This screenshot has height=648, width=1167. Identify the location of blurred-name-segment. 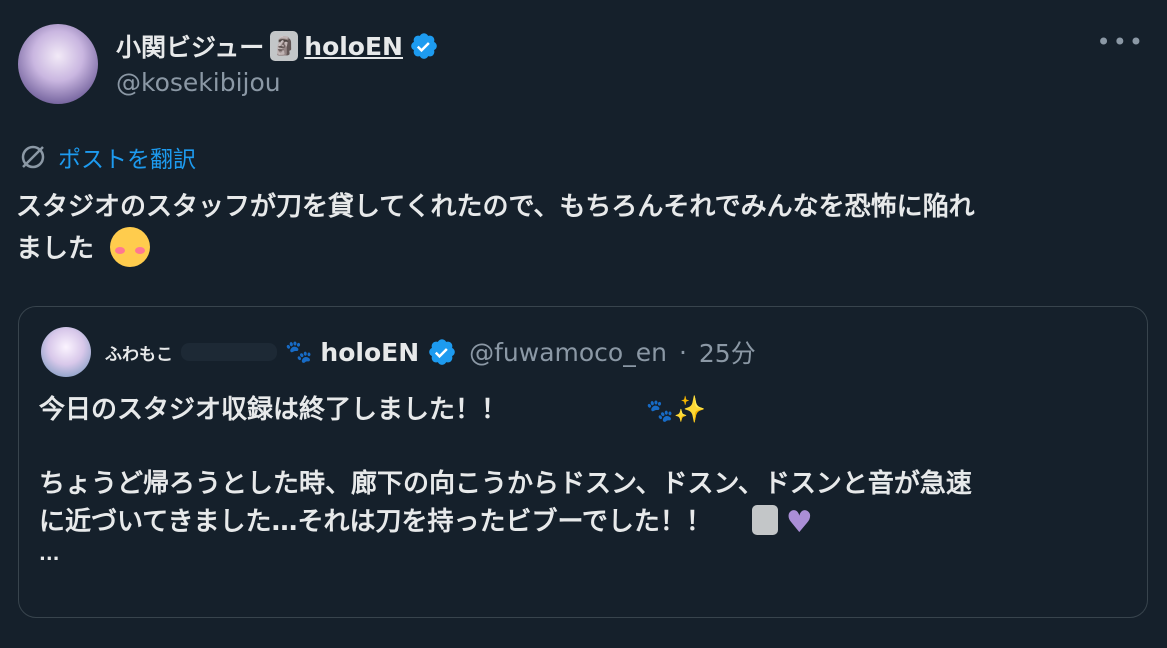
(229, 352).